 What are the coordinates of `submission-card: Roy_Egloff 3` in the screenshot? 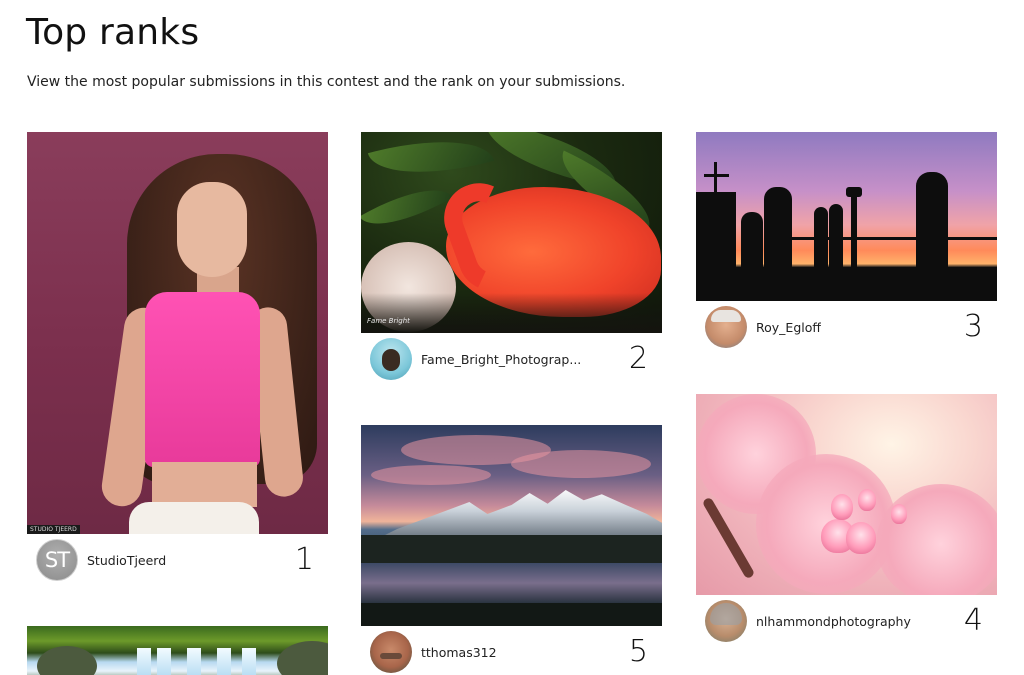 It's located at (846, 242).